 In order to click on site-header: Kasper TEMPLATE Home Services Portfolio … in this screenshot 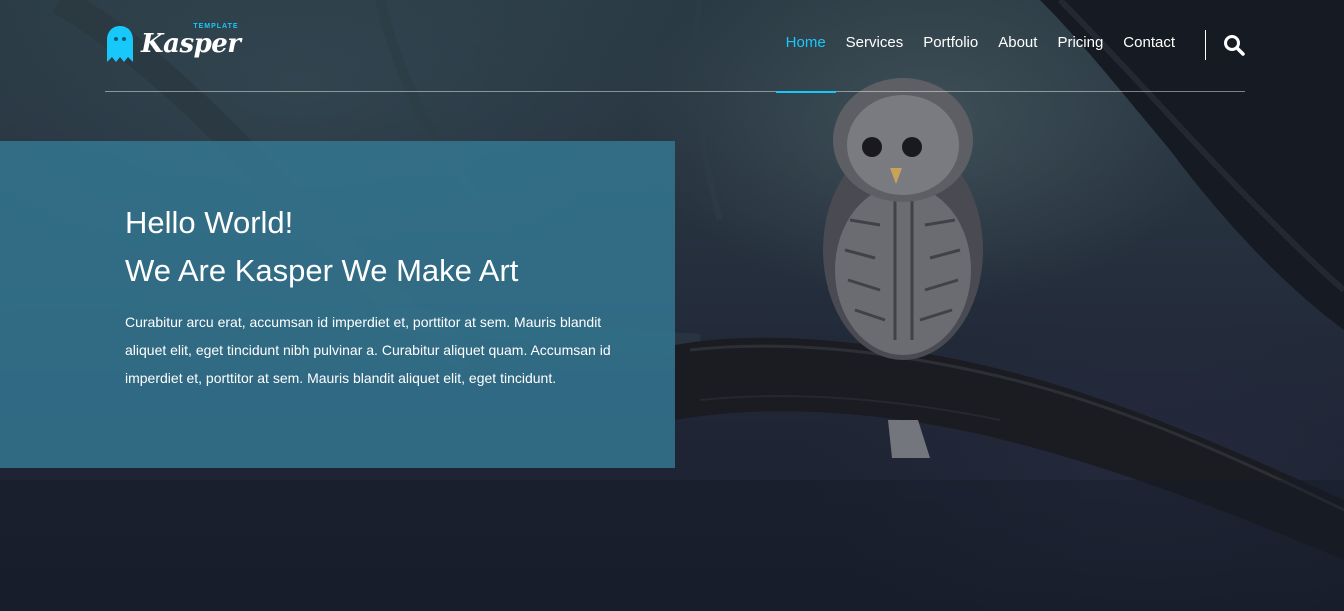, I will do `click(675, 46)`.